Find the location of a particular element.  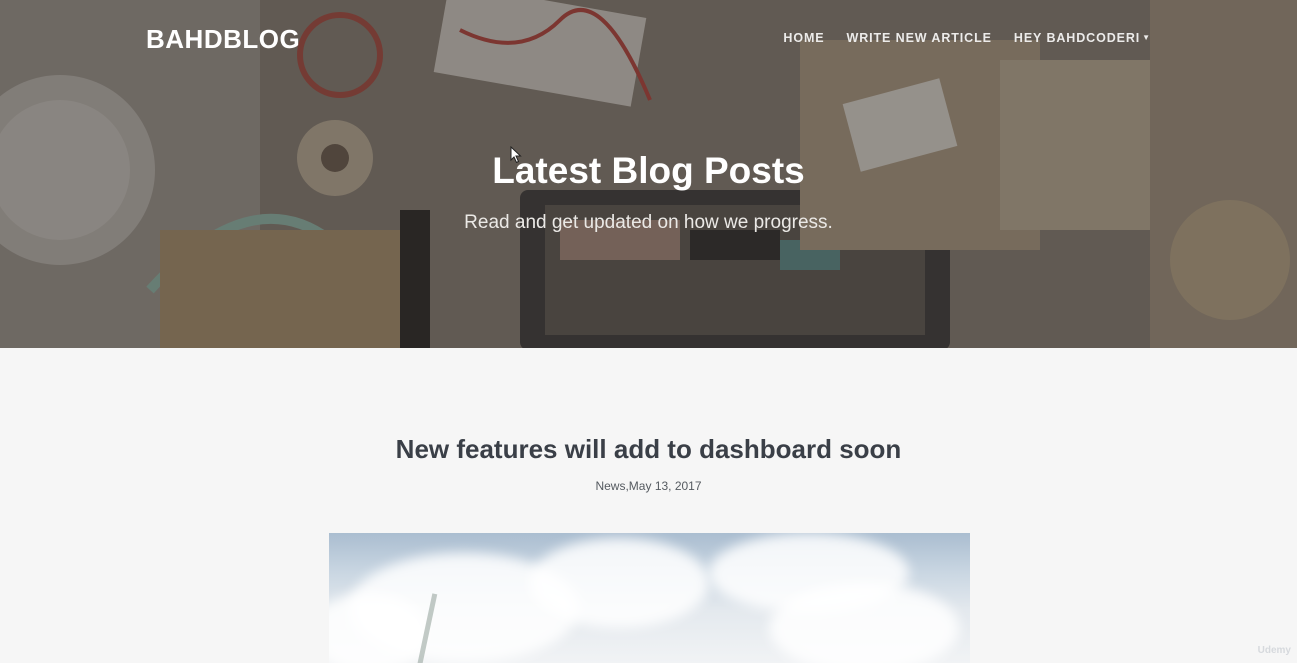

udemy-watermark: Udemy is located at coordinates (1274, 650).